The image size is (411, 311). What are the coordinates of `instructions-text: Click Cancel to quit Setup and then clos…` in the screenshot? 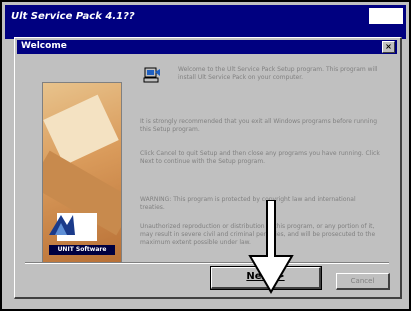 It's located at (260, 157).